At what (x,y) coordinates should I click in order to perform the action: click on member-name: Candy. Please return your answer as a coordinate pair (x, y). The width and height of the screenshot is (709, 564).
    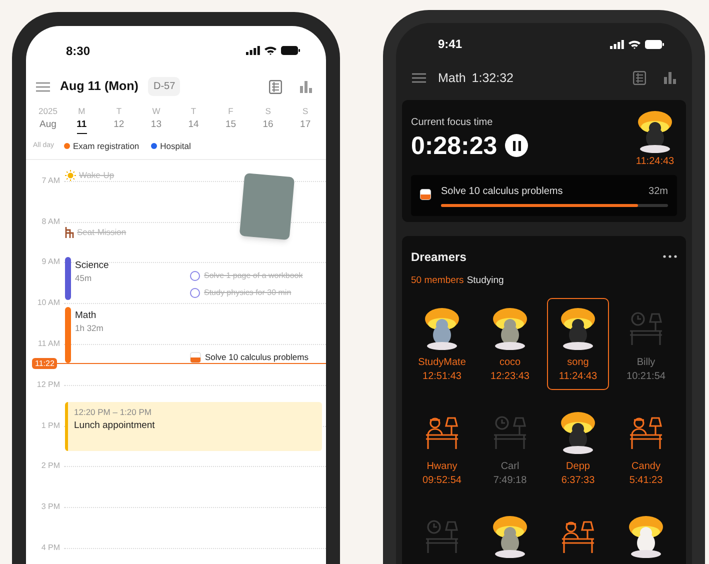
    Looking at the image, I should click on (646, 467).